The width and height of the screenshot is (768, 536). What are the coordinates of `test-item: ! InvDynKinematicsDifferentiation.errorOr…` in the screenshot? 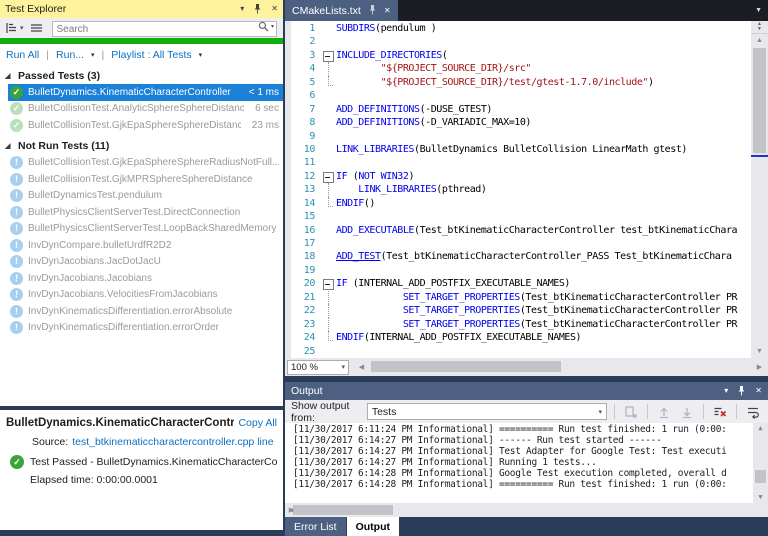 It's located at (145, 328).